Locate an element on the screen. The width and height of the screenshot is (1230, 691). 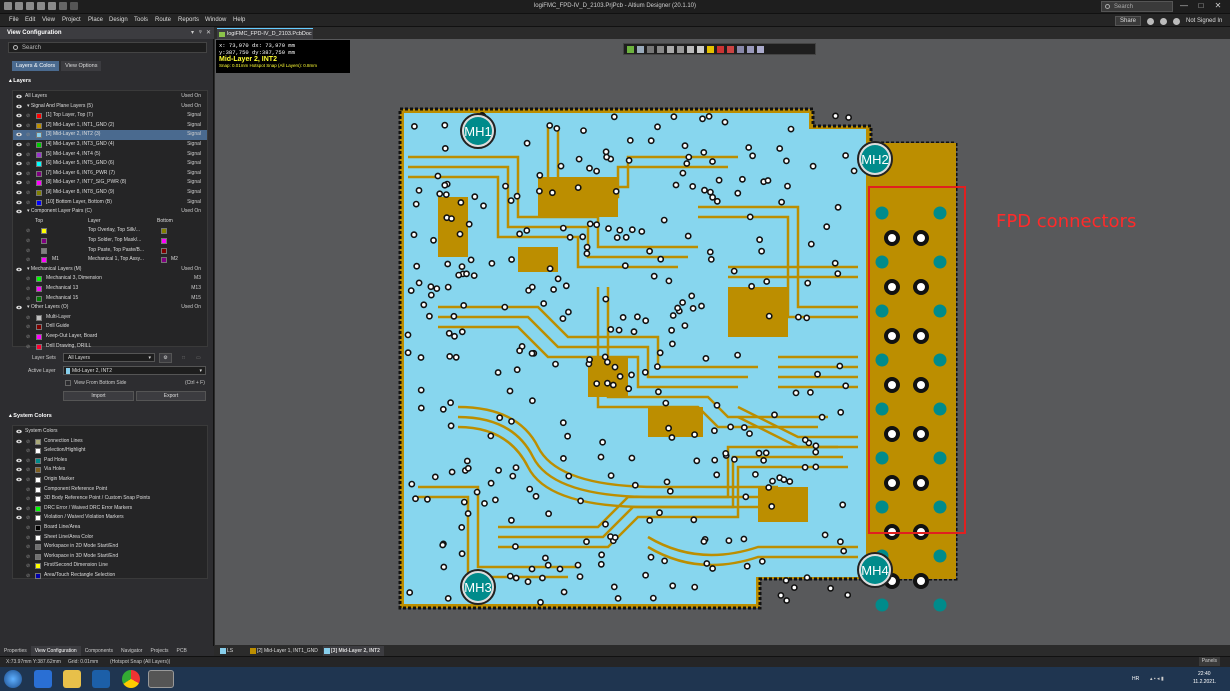
keepout-icon is located at coordinates (720, 49).